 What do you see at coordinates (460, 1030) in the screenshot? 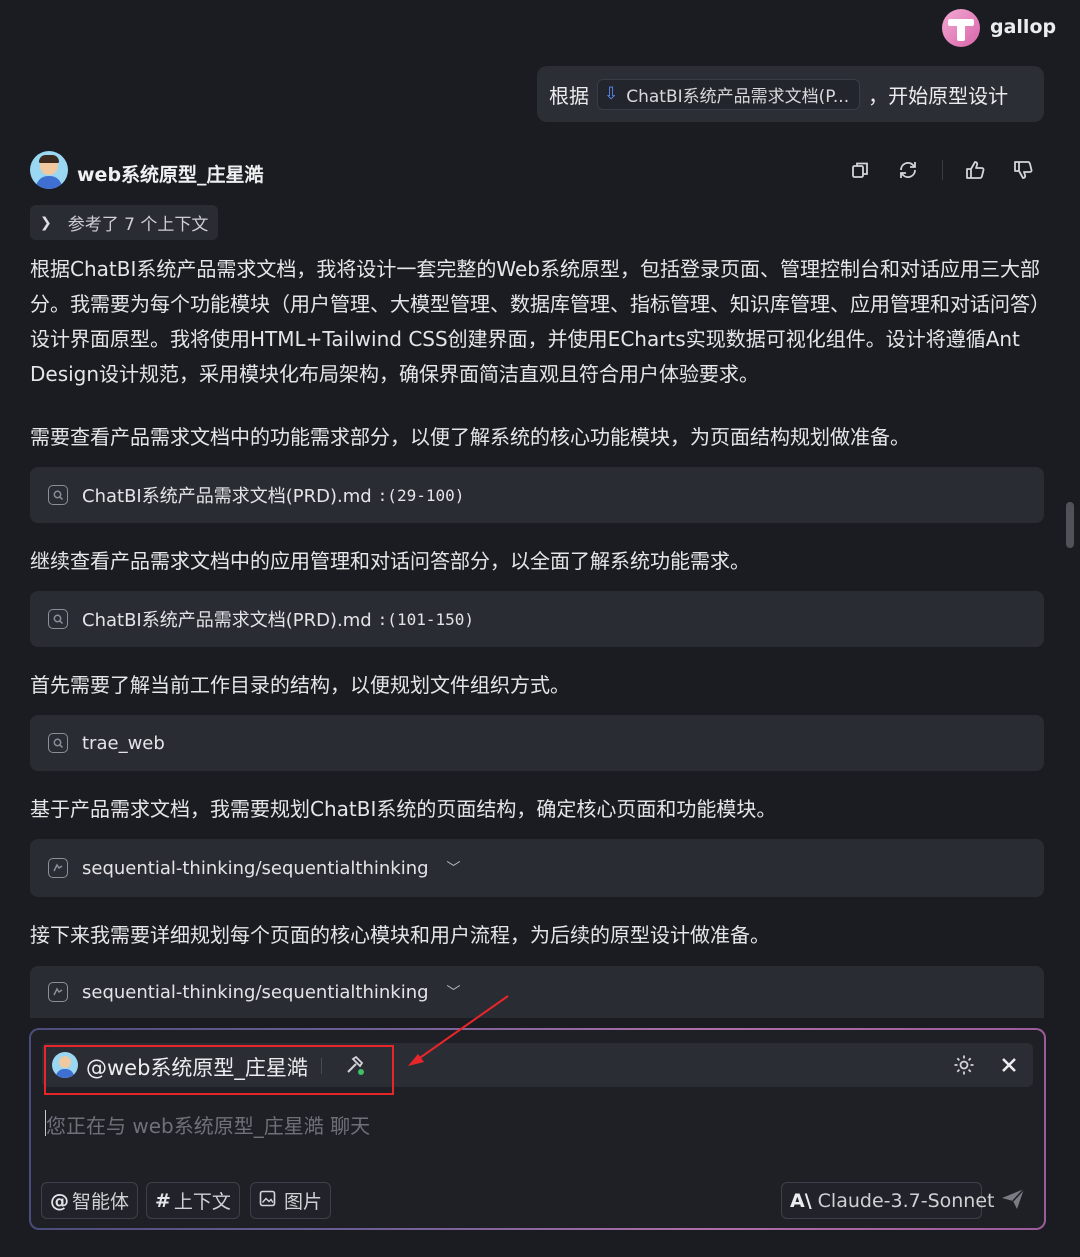
I see `annotation-arrow` at bounding box center [460, 1030].